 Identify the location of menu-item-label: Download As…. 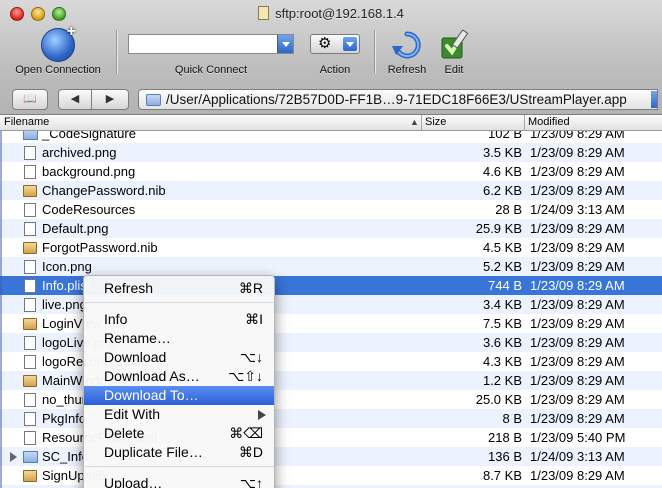
(152, 376).